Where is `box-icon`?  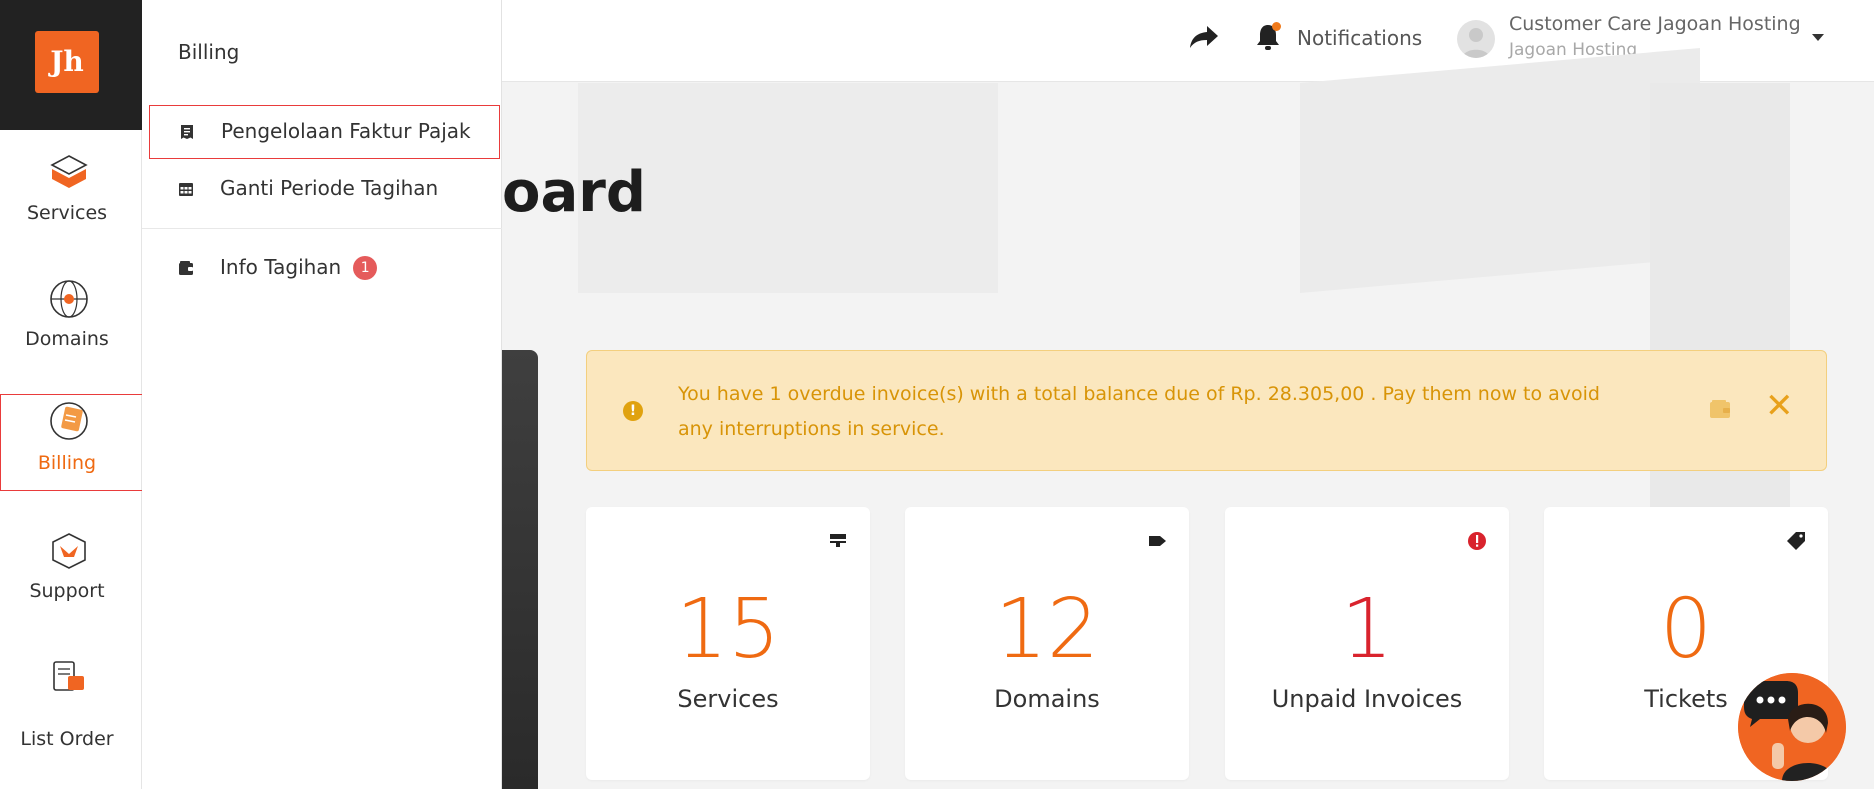
box-icon is located at coordinates (69, 171).